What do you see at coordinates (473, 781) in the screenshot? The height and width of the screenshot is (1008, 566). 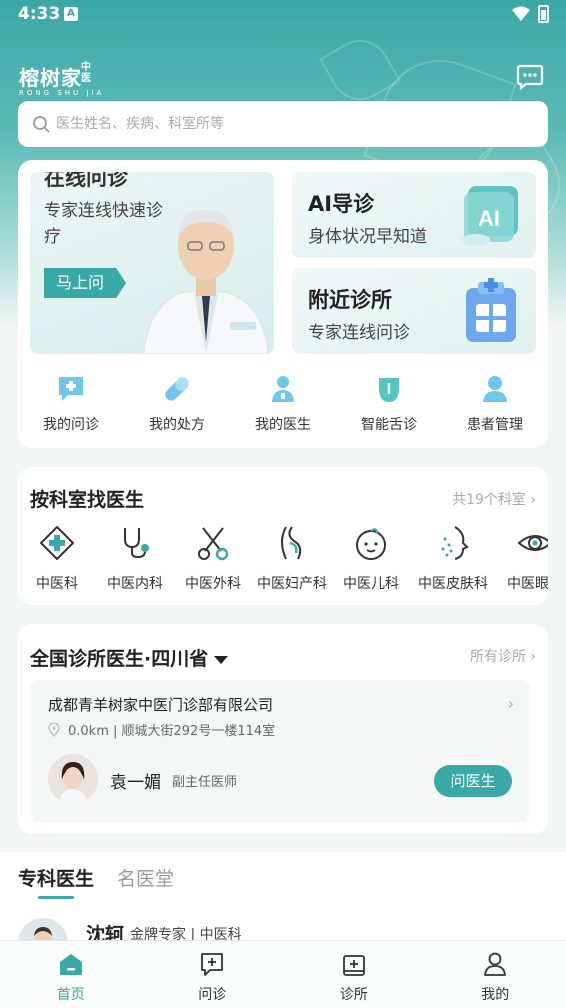 I see `ask-doctor-button: 问医生` at bounding box center [473, 781].